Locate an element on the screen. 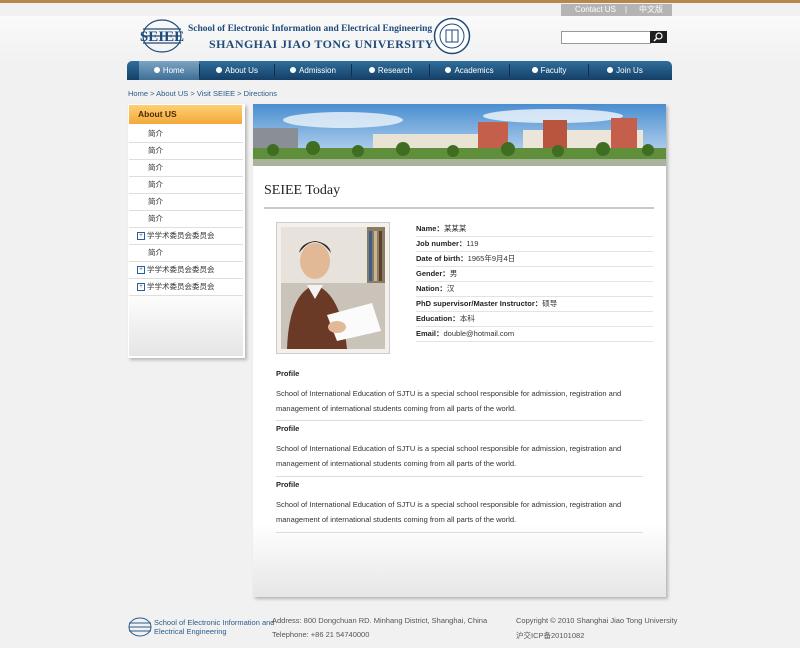  nav-join-us: Join Us is located at coordinates (625, 70).